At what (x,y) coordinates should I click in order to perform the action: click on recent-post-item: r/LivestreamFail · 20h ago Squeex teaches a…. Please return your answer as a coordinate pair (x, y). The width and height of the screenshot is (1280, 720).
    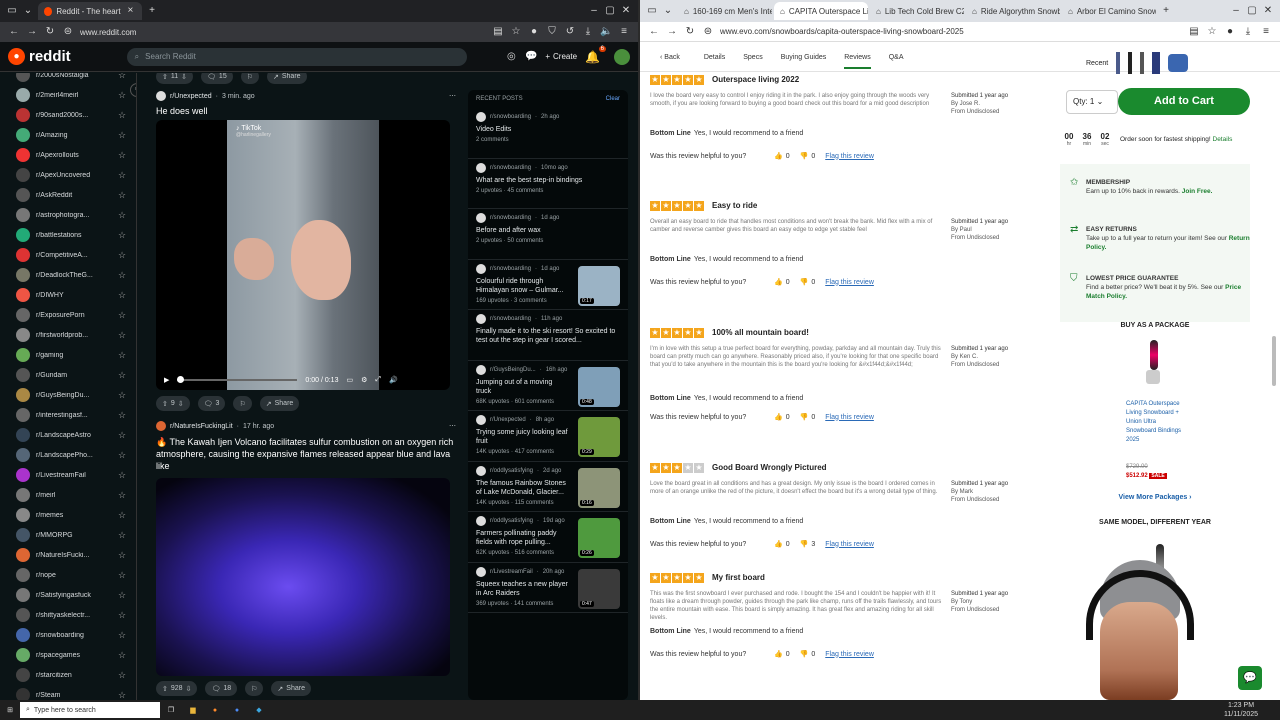
    Looking at the image, I should click on (548, 588).